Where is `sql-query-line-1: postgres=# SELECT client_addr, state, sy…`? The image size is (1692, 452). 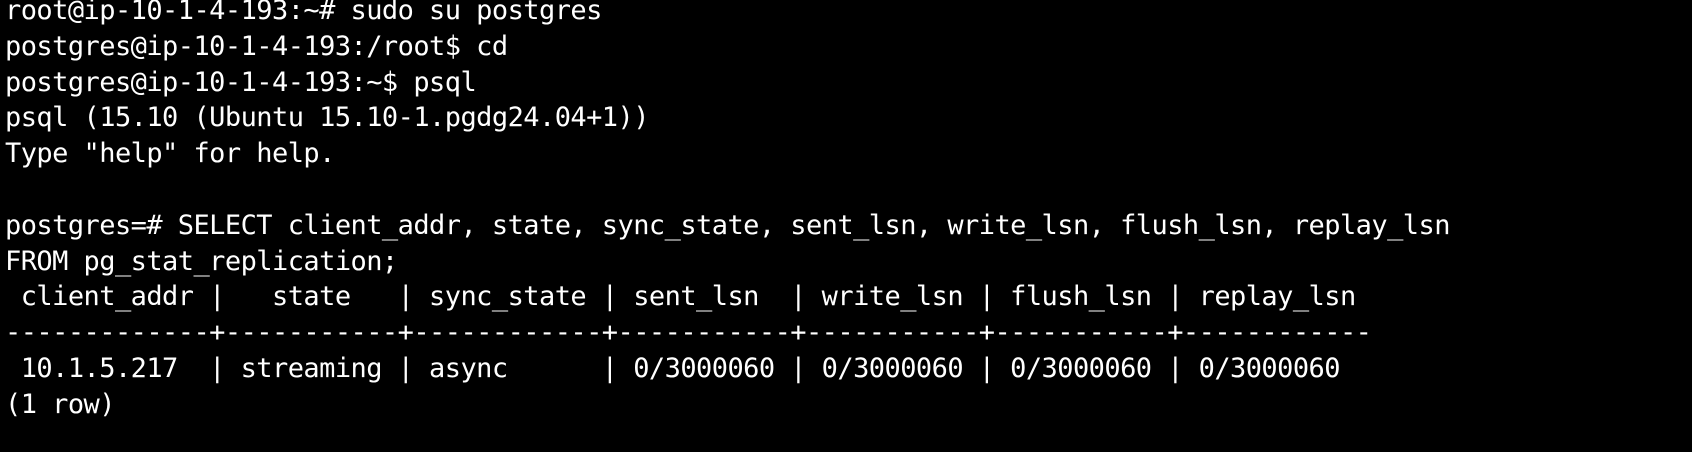 sql-query-line-1: postgres=# SELECT client_addr, state, sy… is located at coordinates (727, 225).